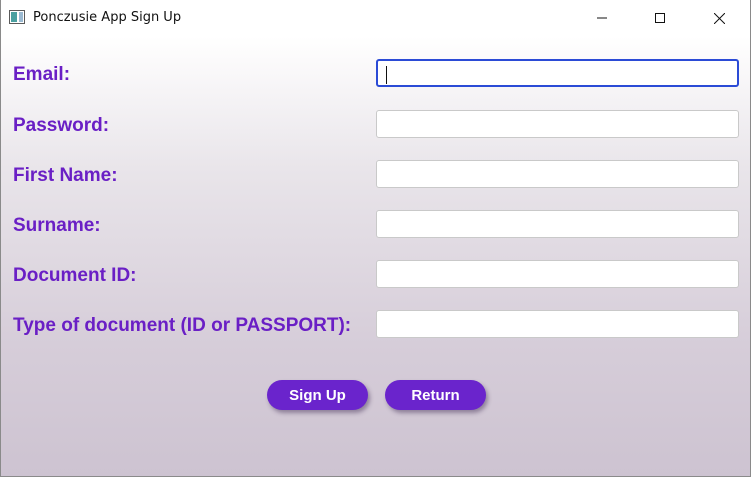 The width and height of the screenshot is (751, 478). Describe the element at coordinates (42, 74) in the screenshot. I see `email-label: Email:` at that location.